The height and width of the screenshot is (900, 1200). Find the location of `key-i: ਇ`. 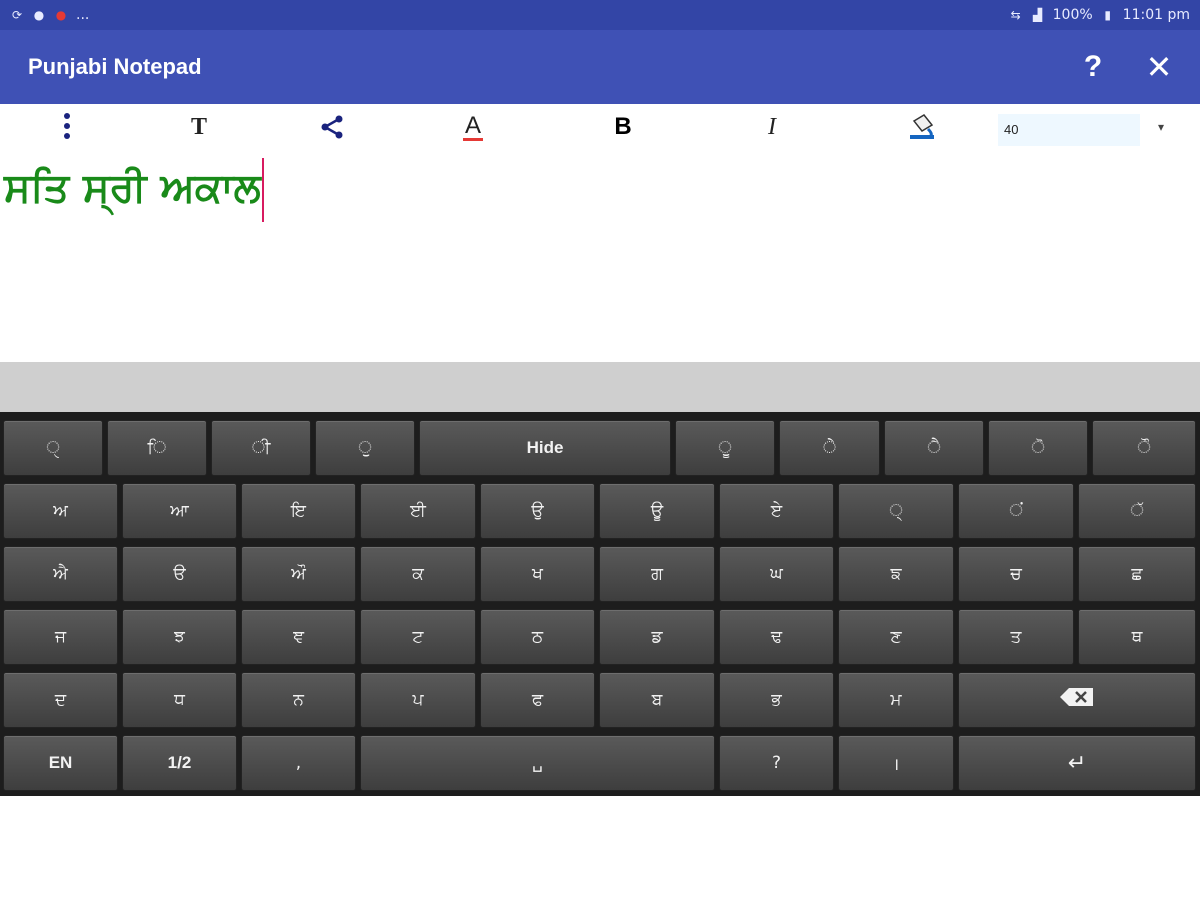

key-i: ਇ is located at coordinates (298, 511).